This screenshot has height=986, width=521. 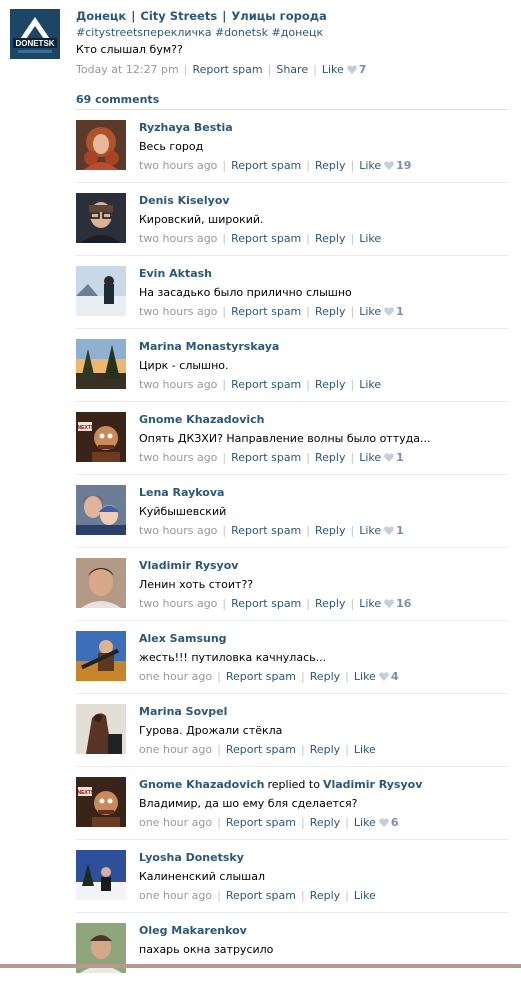 What do you see at coordinates (127, 69) in the screenshot?
I see `post-time: Today at 12:27 pm` at bounding box center [127, 69].